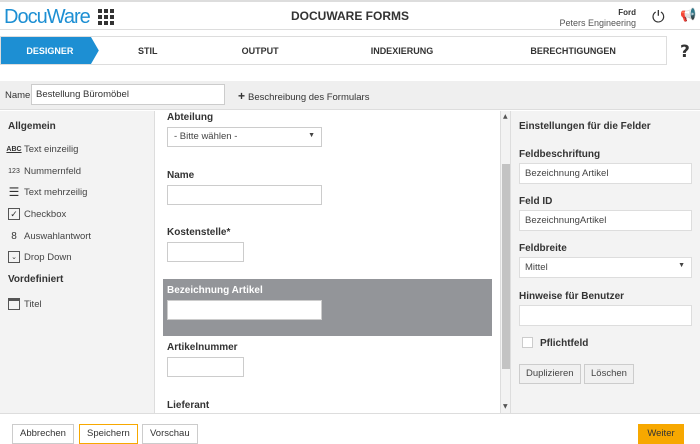 The image size is (700, 444). I want to click on width-label: Feldbreite, so click(543, 248).